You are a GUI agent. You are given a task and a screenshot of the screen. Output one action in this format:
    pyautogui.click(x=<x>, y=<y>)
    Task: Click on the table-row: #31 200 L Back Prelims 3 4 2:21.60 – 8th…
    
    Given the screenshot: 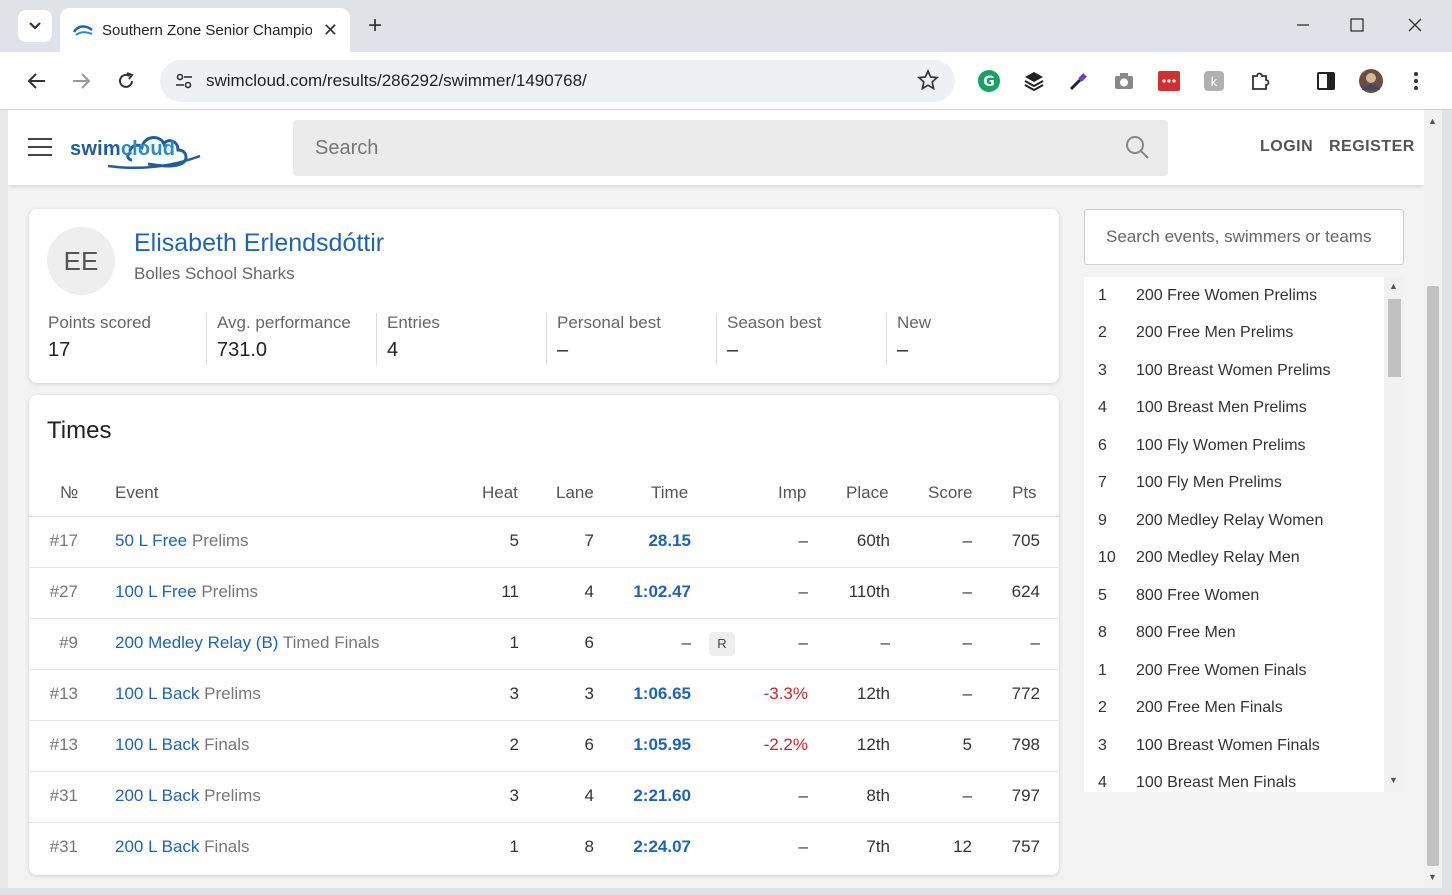 What is the action you would take?
    pyautogui.click(x=544, y=797)
    